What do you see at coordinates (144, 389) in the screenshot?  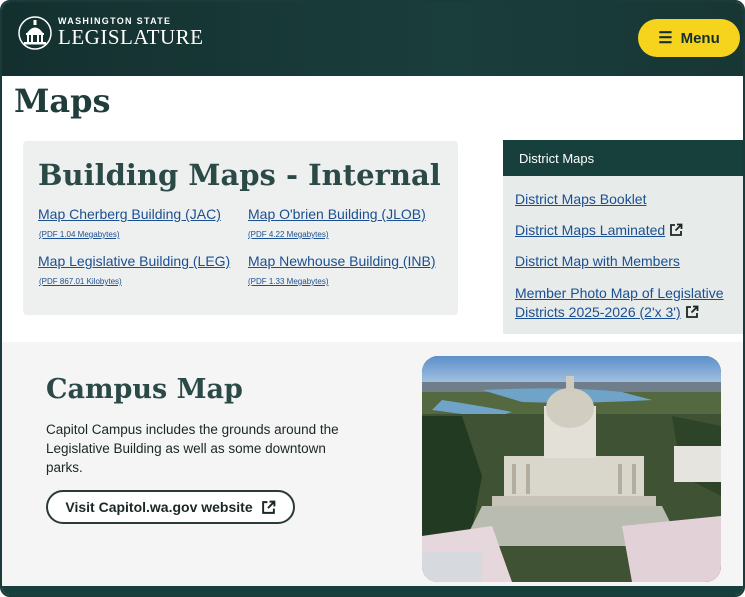 I see `campus-title: Campus Map` at bounding box center [144, 389].